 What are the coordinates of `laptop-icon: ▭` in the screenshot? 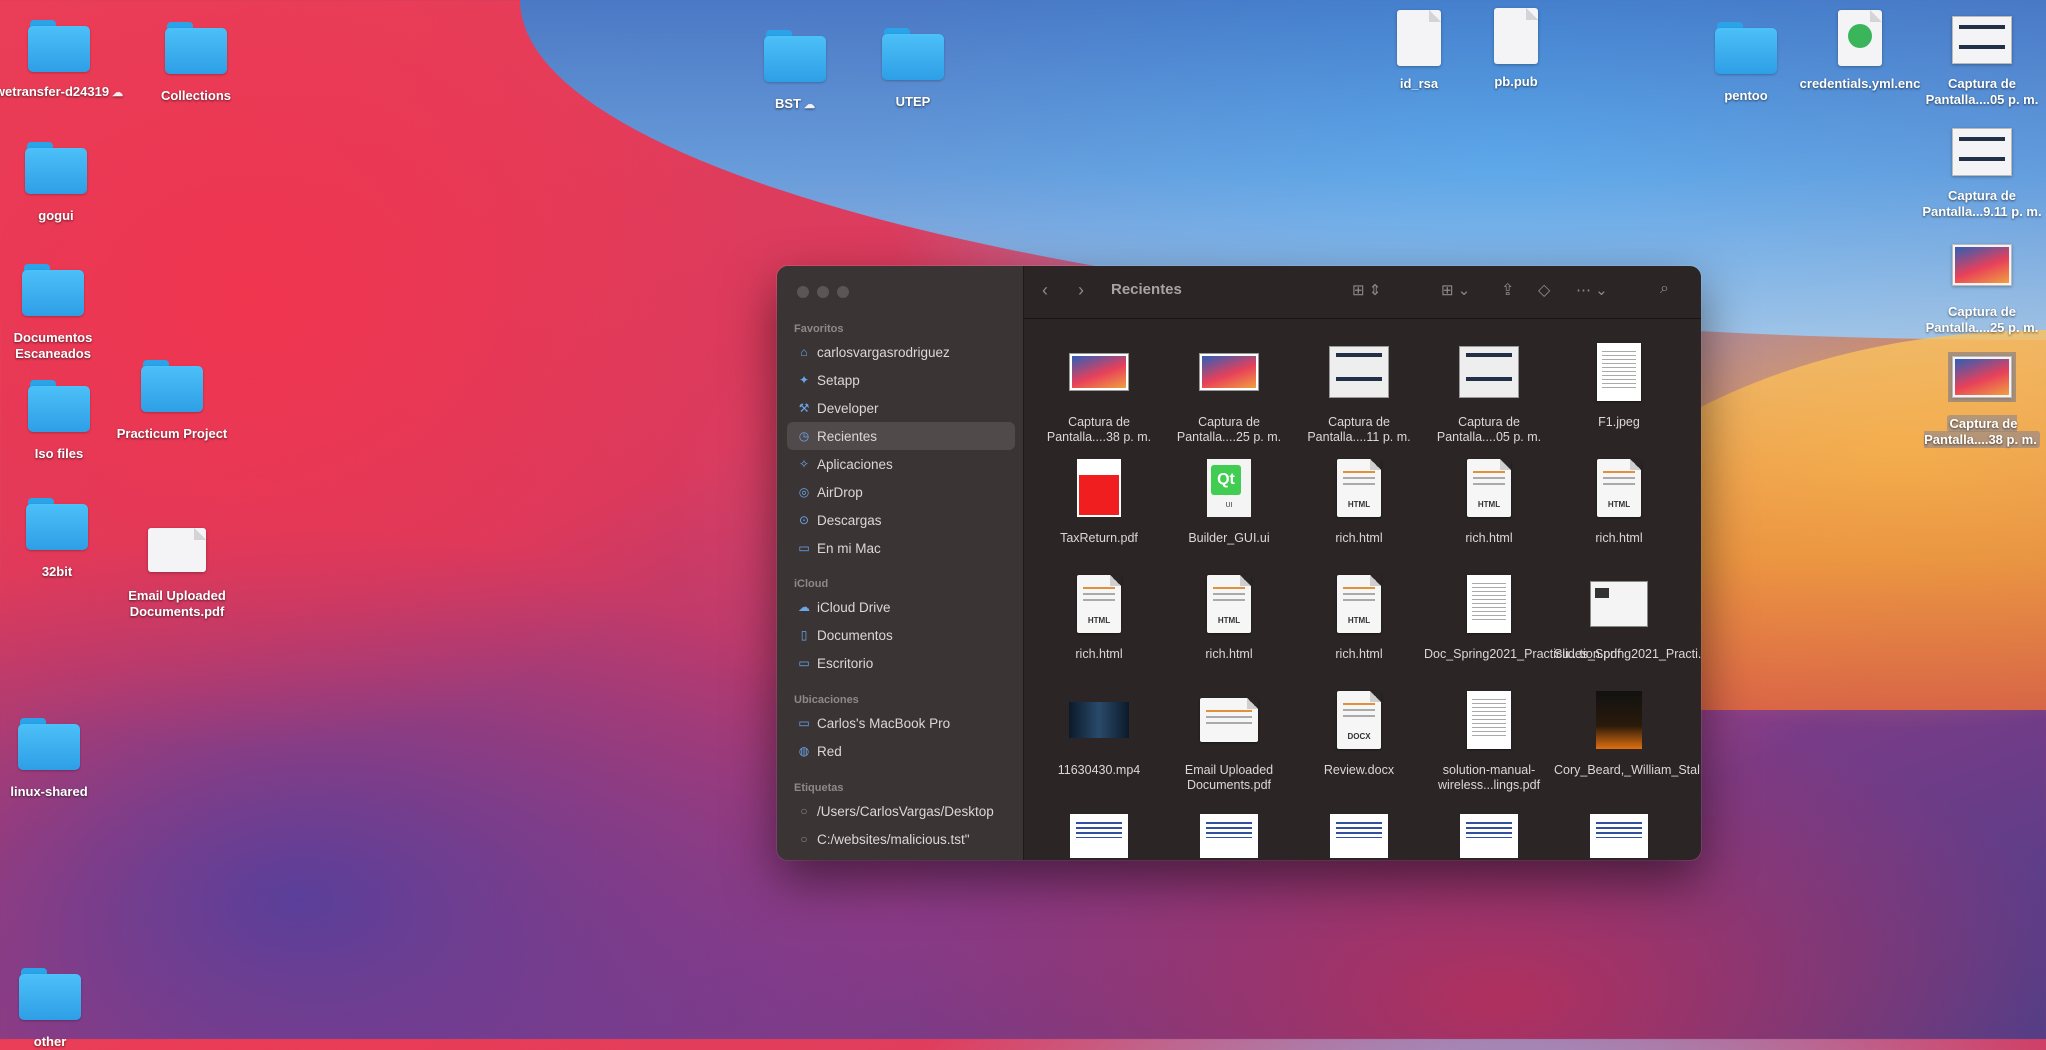 It's located at (804, 723).